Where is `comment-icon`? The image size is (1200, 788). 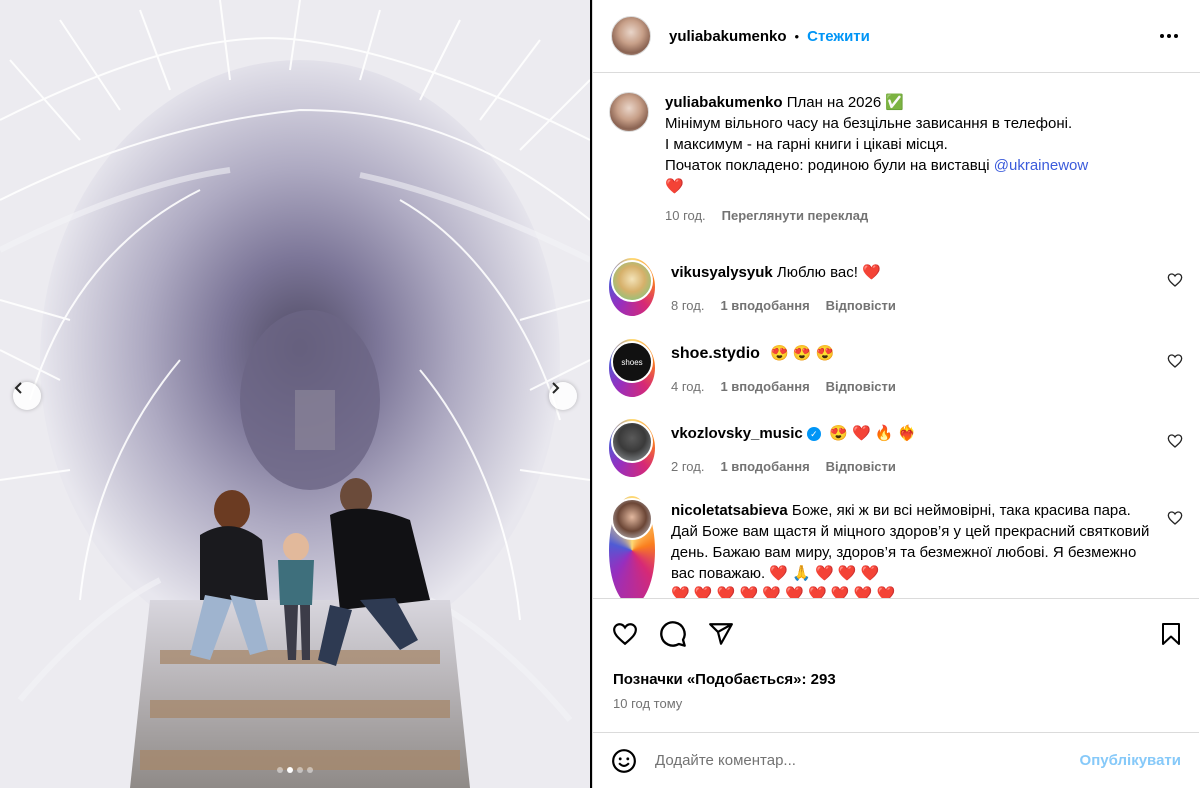
comment-icon is located at coordinates (673, 634).